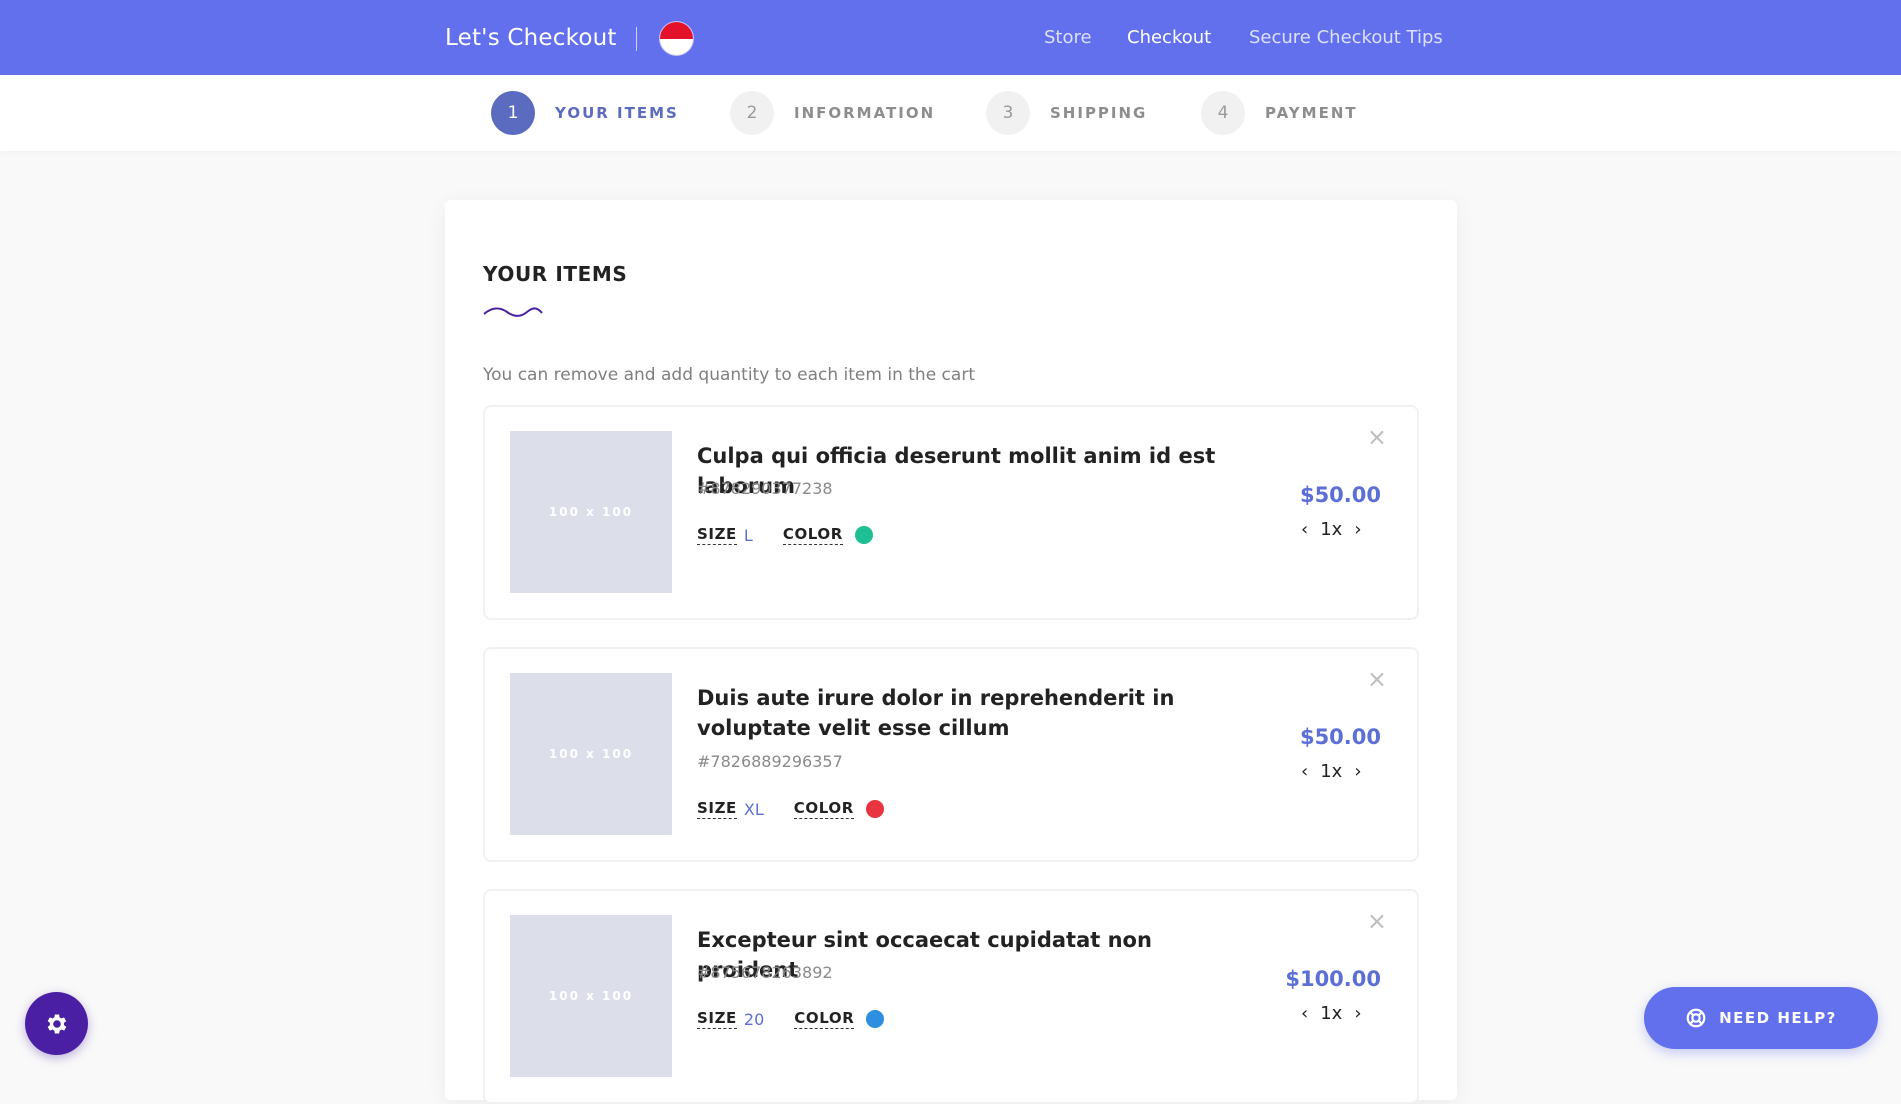 This screenshot has width=1901, height=1104. What do you see at coordinates (531, 37) in the screenshot?
I see `brand-title: Let's Checkout` at bounding box center [531, 37].